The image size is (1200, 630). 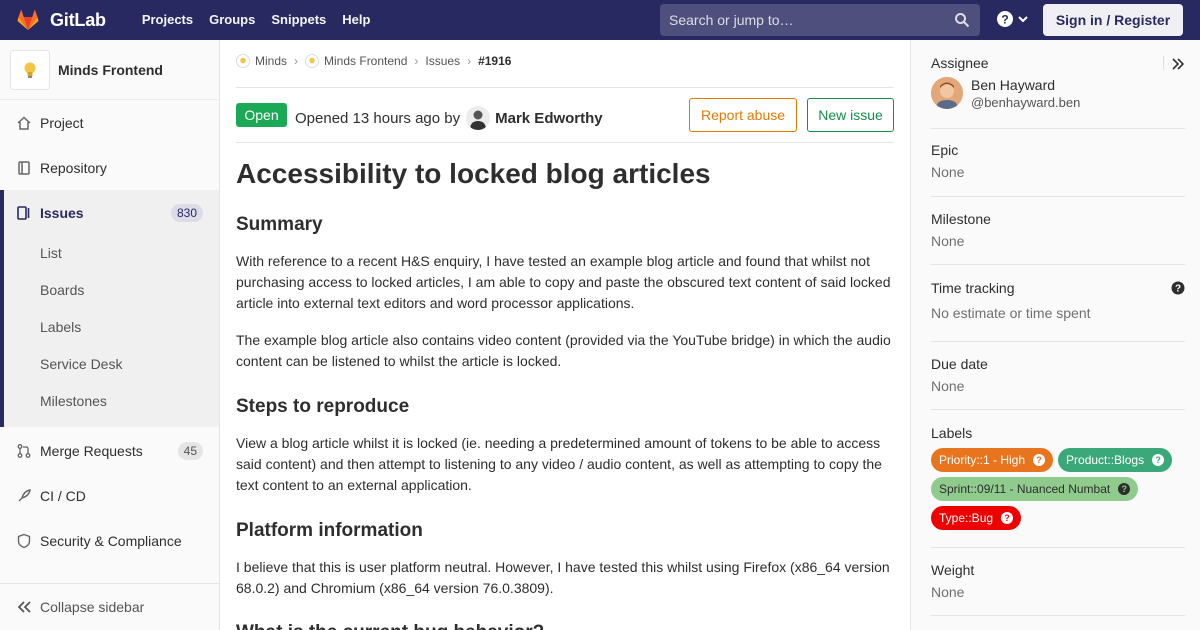 I want to click on label-sprint: Sprint::09/11 - Nuanced Numbat?, so click(x=1035, y=489).